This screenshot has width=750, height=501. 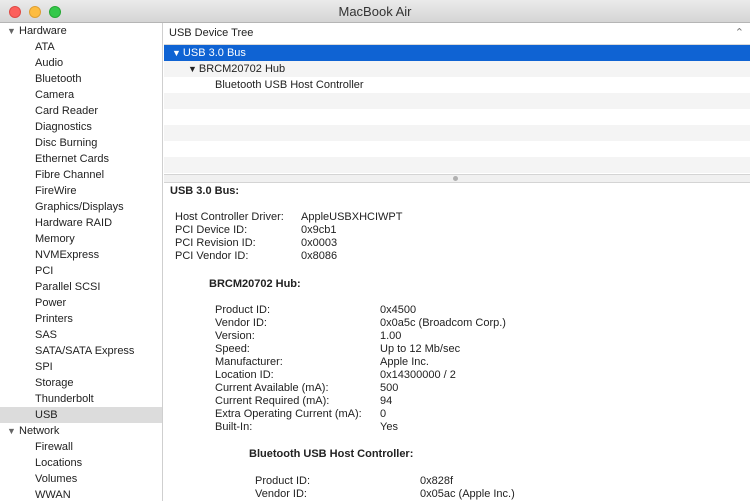 I want to click on field-label-current-required-ma: Current Required (mA):, so click(x=272, y=401).